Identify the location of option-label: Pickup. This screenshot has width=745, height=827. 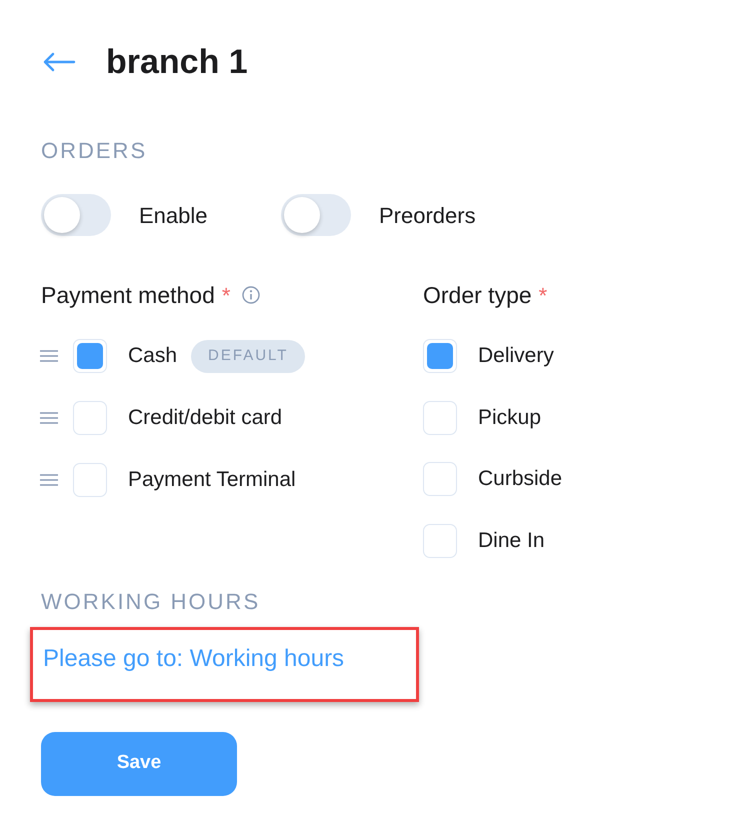
(510, 417).